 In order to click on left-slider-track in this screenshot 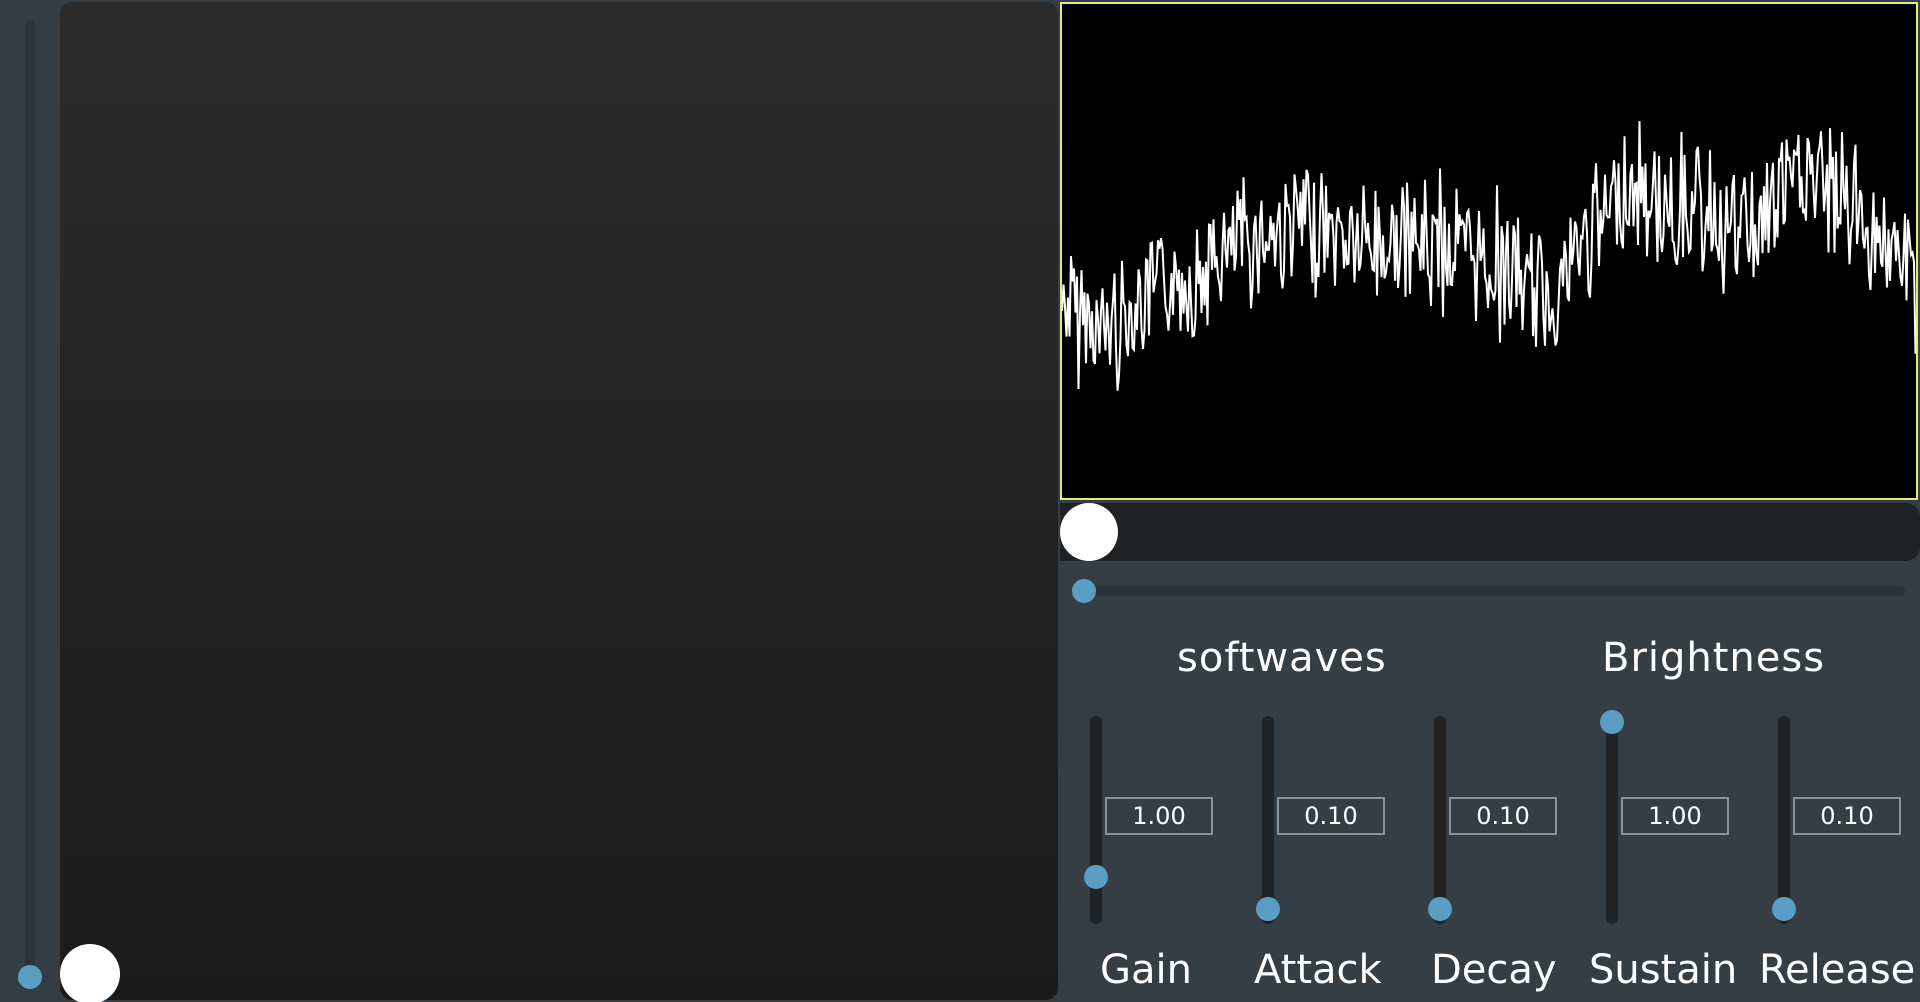, I will do `click(30, 500)`.